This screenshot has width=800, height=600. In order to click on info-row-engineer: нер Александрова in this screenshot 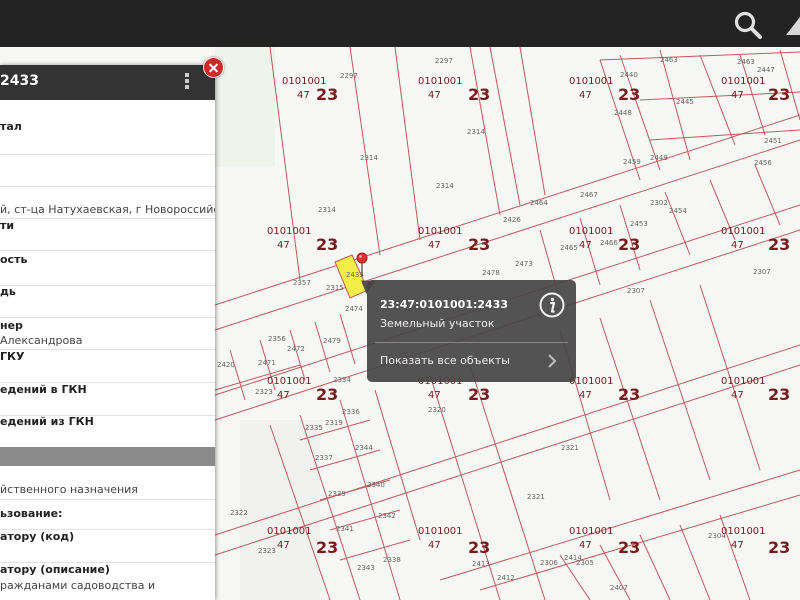, I will do `click(107, 334)`.